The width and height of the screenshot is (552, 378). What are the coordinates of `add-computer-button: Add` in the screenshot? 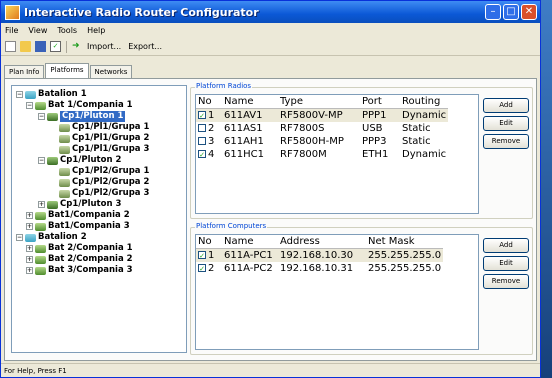 It's located at (506, 245).